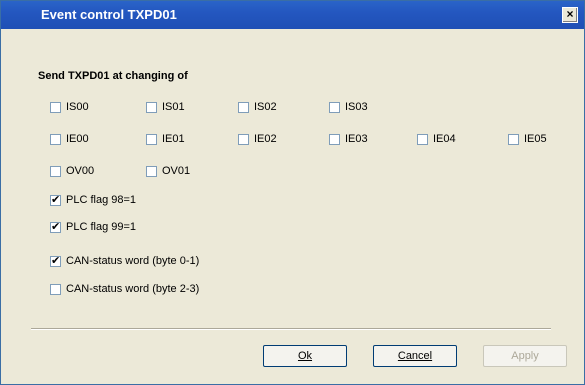 This screenshot has height=385, width=585. I want to click on checkbox-ie03: IE03, so click(348, 139).